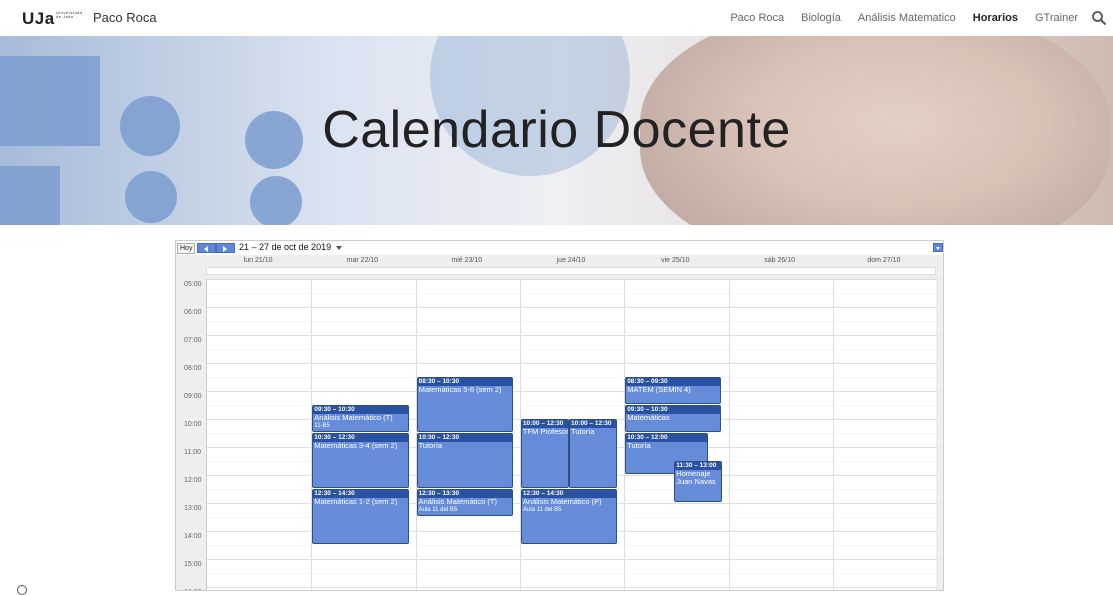 This screenshot has height=595, width=1113. I want to click on nav-item-horarios: Horarios, so click(995, 18).